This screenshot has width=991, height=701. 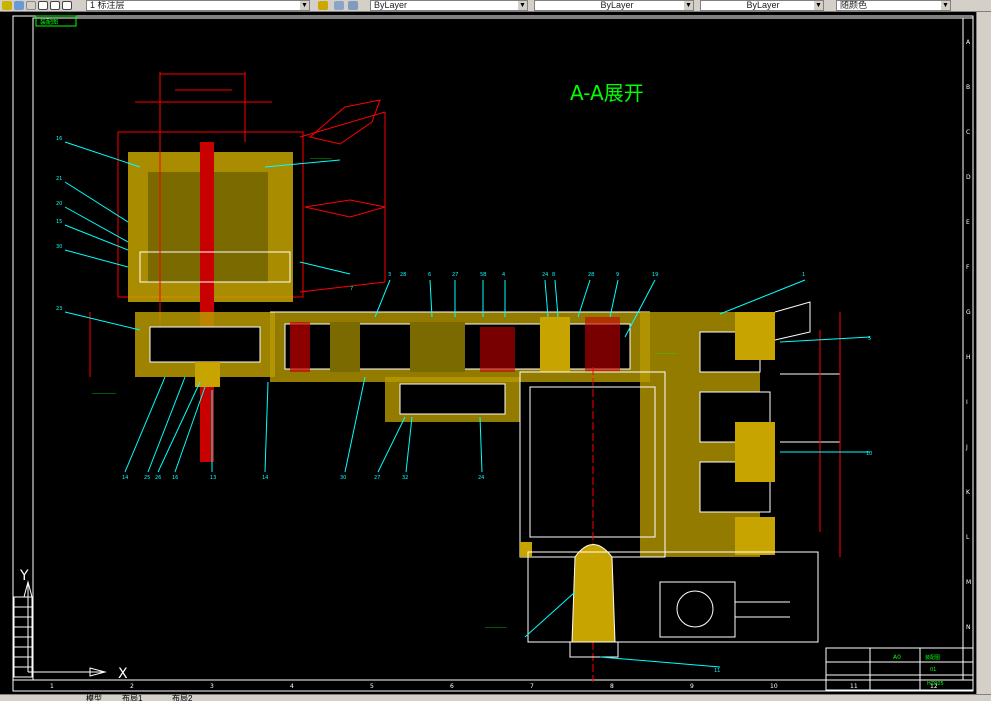 I want to click on note-2: ──────────, so click(x=104, y=393).